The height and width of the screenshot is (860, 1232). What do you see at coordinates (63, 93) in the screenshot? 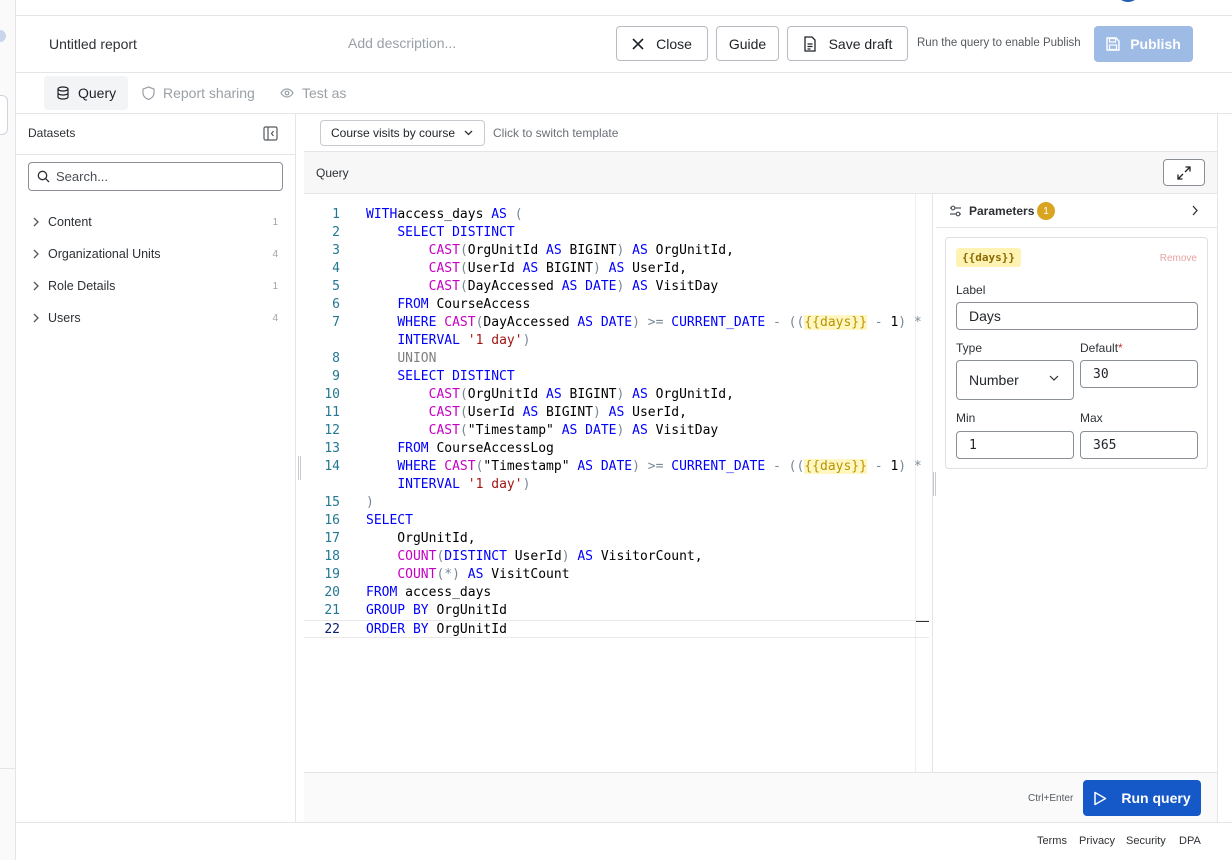
I see `database-icon` at bounding box center [63, 93].